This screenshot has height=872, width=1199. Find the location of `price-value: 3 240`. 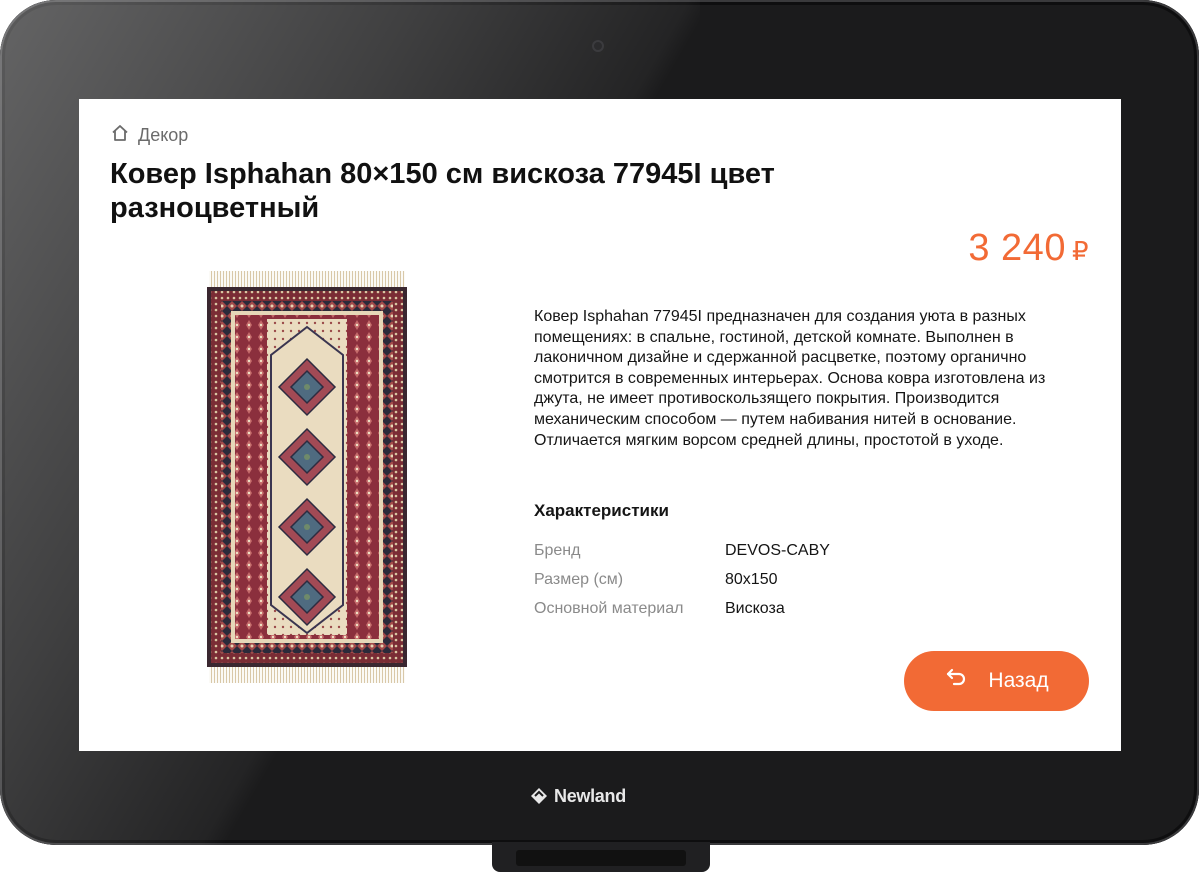

price-value: 3 240 is located at coordinates (1017, 248).